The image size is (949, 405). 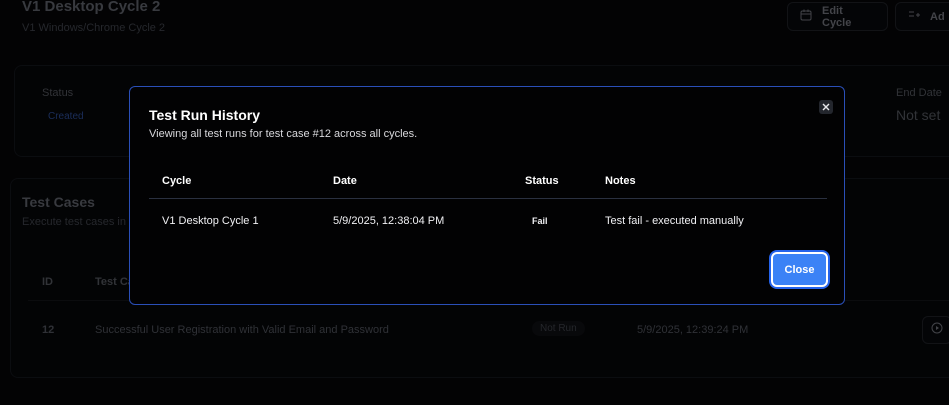 What do you see at coordinates (204, 115) in the screenshot?
I see `dialog-title: Test Run History` at bounding box center [204, 115].